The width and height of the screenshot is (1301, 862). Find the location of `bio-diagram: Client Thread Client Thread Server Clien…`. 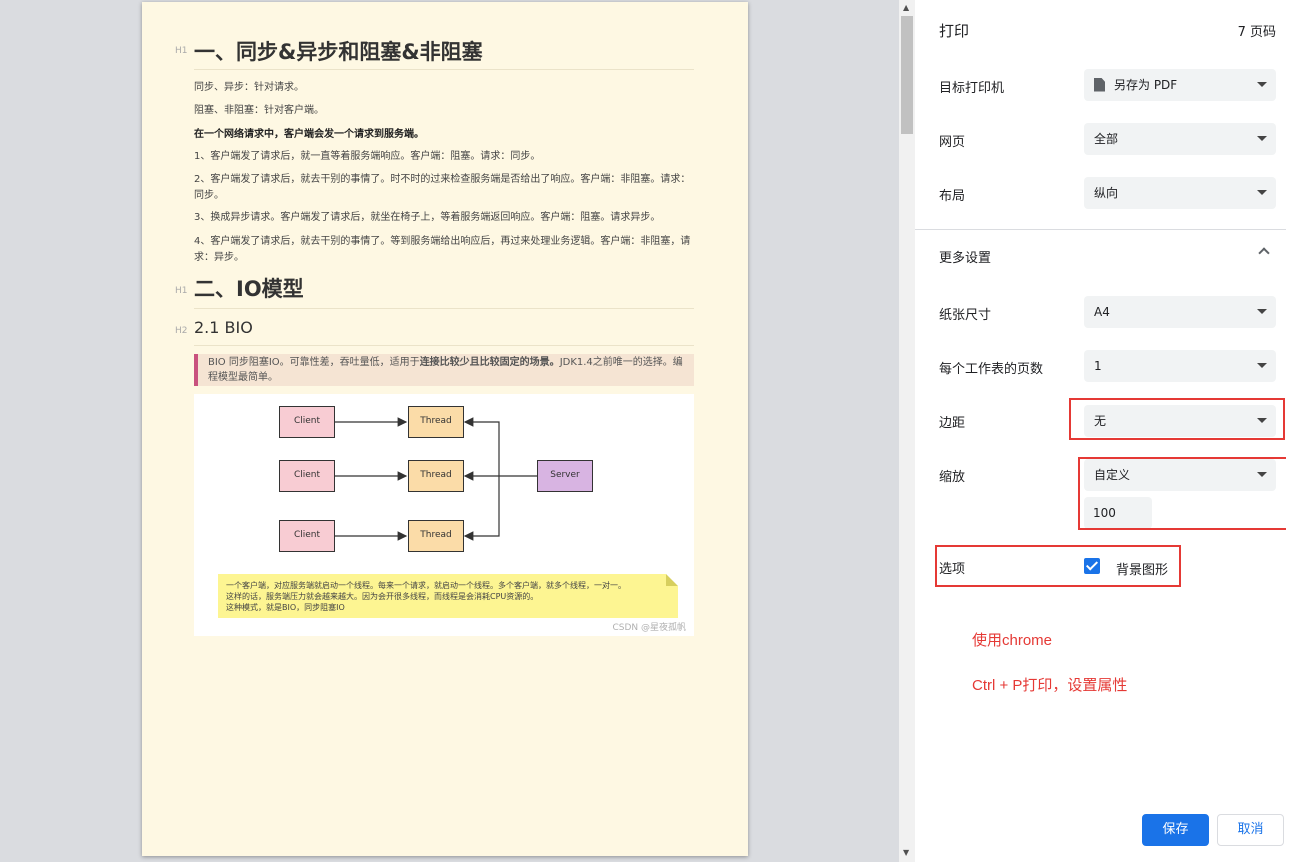

bio-diagram: Client Thread Client Thread Server Clien… is located at coordinates (444, 515).